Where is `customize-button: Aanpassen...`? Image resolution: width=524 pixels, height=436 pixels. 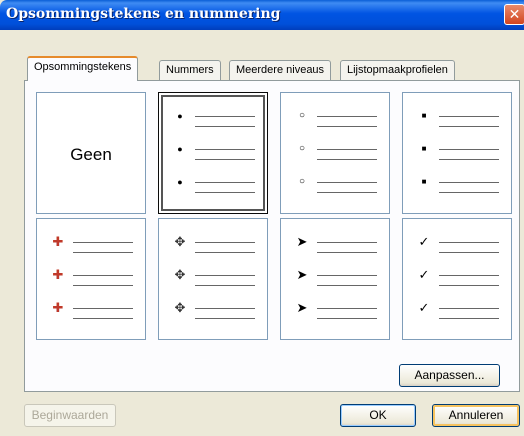
customize-button: Aanpassen... is located at coordinates (449, 375).